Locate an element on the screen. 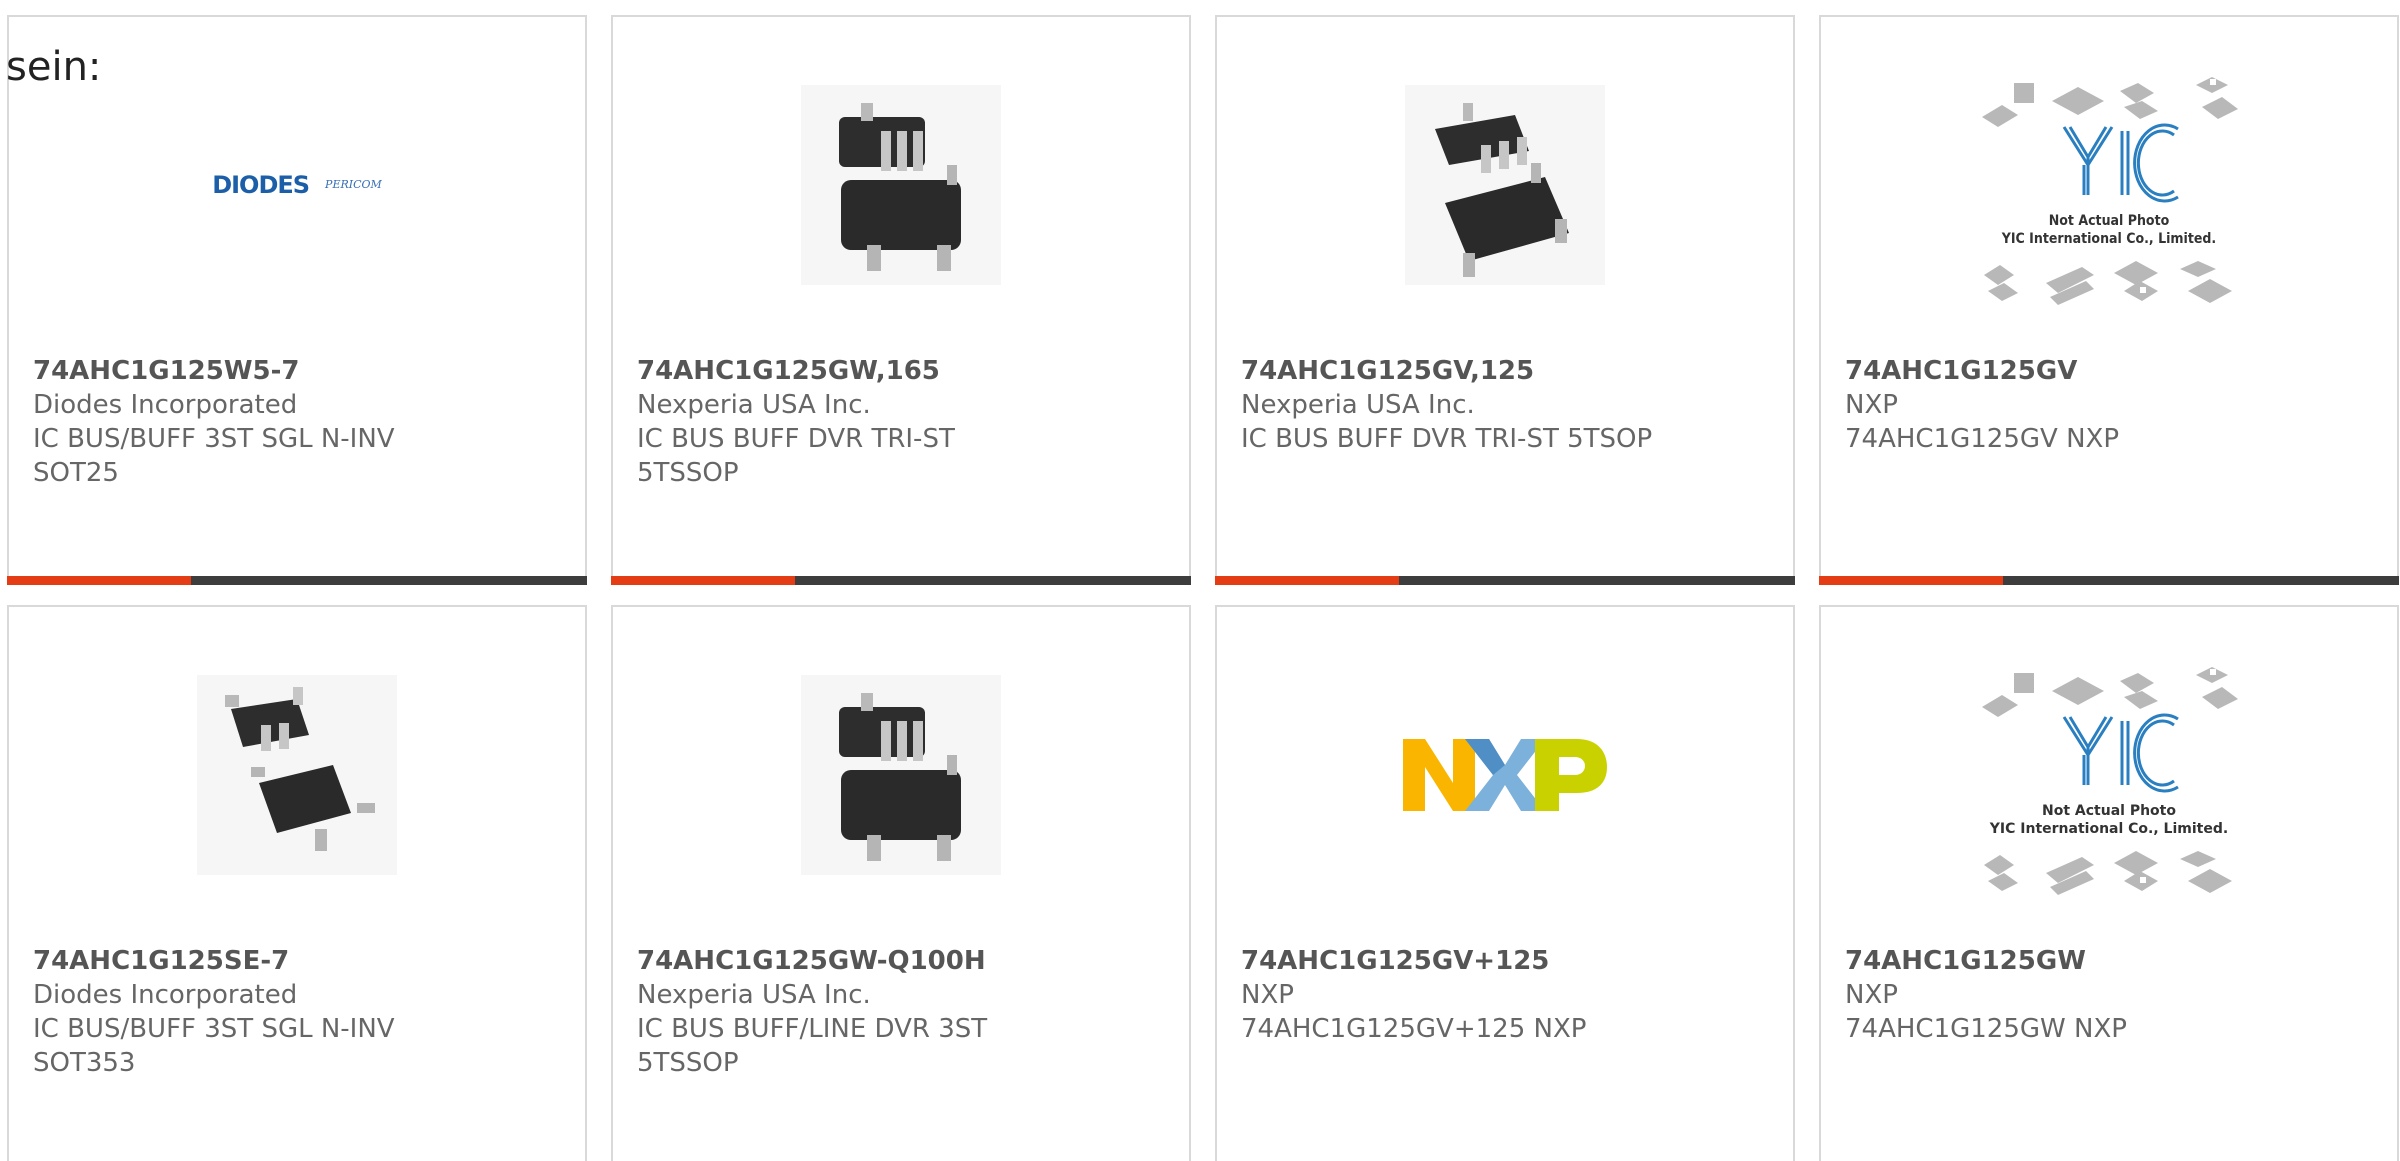 Image resolution: width=2400 pixels, height=1161 pixels. manufacturer-logo-image: DIODES PERICOM is located at coordinates (297, 184).